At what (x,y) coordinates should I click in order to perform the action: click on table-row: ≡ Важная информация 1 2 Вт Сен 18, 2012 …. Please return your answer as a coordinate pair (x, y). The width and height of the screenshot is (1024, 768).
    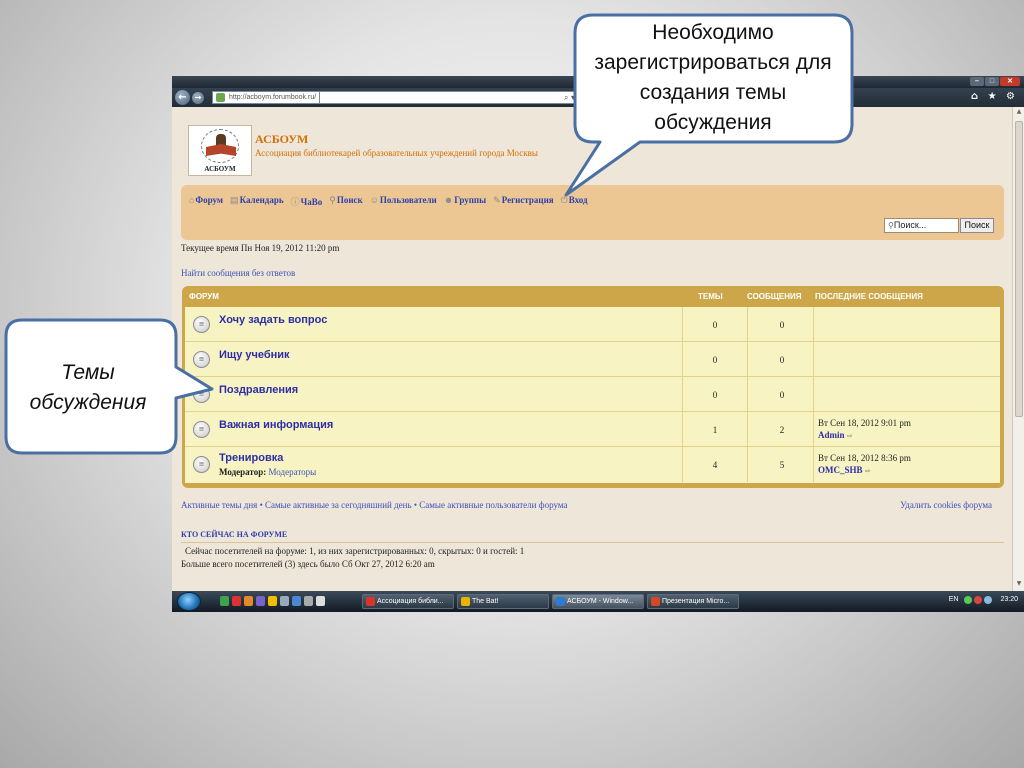
    Looking at the image, I should click on (592, 429).